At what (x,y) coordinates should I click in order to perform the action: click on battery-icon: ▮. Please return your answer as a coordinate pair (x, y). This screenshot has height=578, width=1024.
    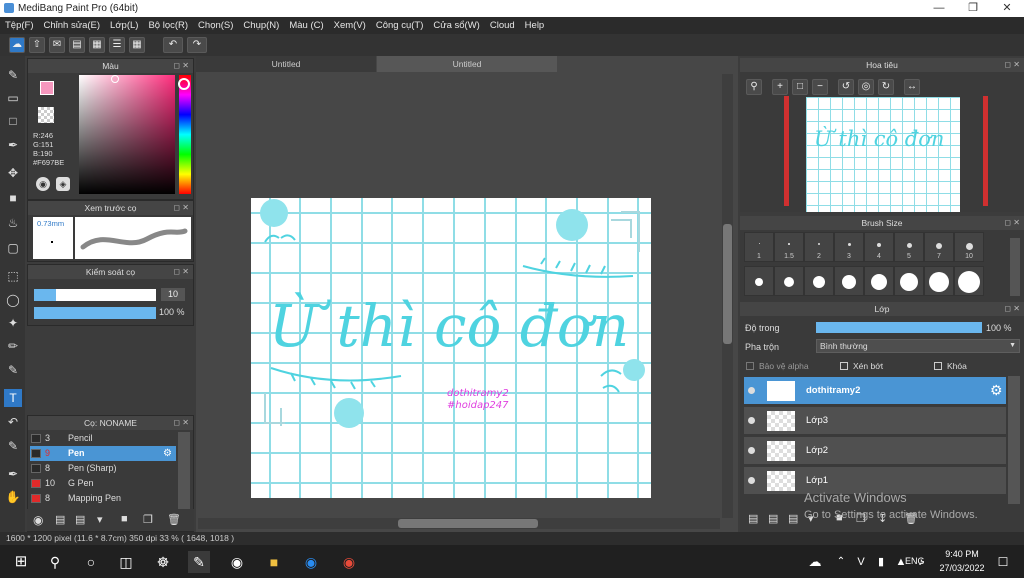
    Looking at the image, I should click on (881, 562).